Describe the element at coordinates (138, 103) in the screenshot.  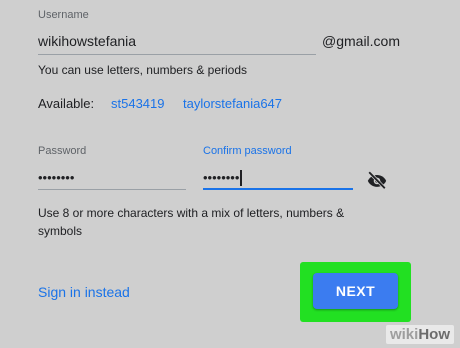
I see `suggestion-st543419: st543419` at that location.